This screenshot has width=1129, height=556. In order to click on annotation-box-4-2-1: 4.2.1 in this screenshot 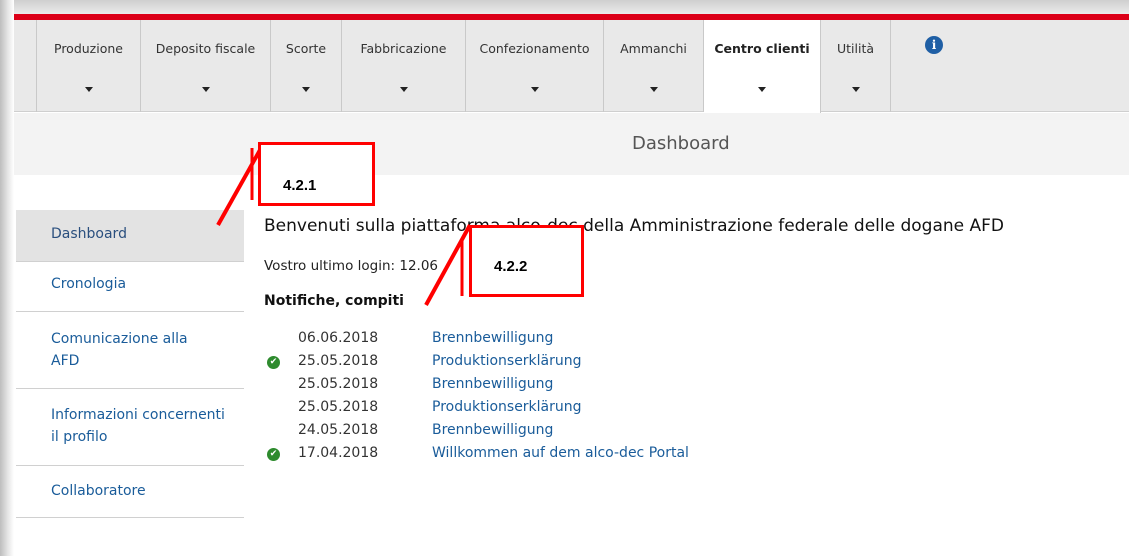, I will do `click(316, 174)`.